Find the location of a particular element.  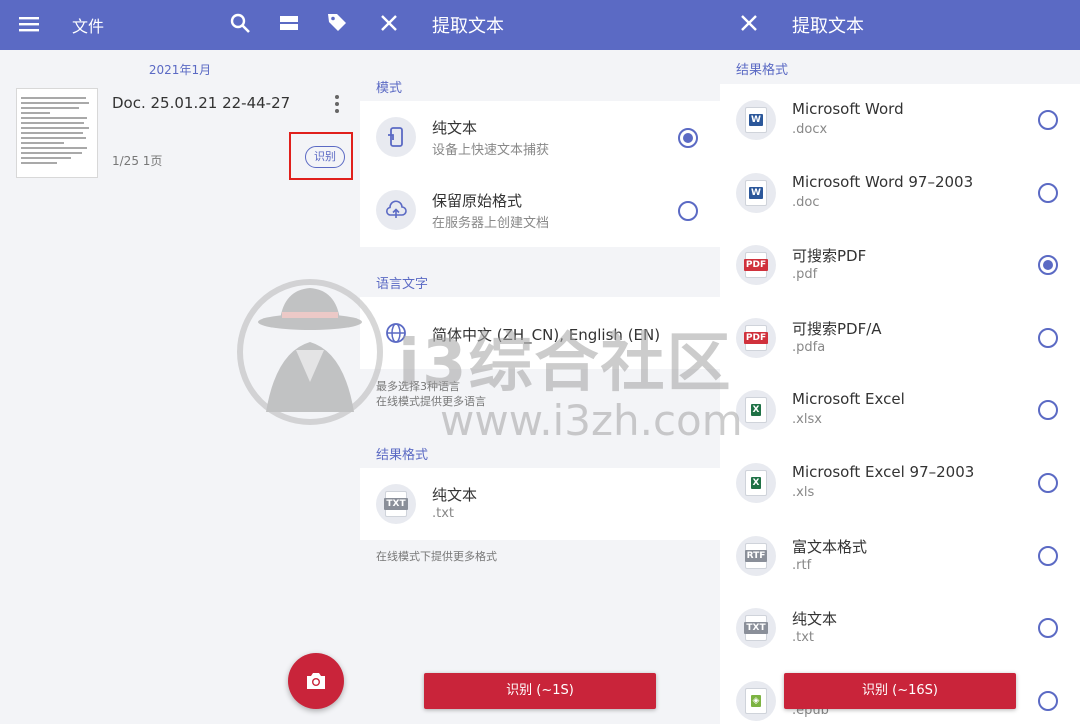

format-ext: .doc is located at coordinates (806, 202).